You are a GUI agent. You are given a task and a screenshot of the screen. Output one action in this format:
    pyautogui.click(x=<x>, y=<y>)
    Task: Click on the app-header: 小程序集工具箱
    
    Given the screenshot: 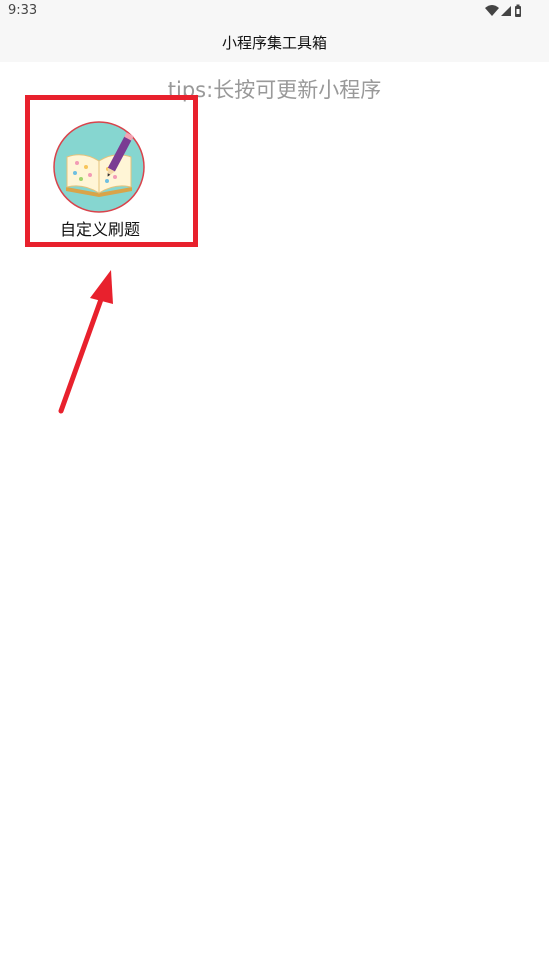 What is the action you would take?
    pyautogui.click(x=274, y=42)
    